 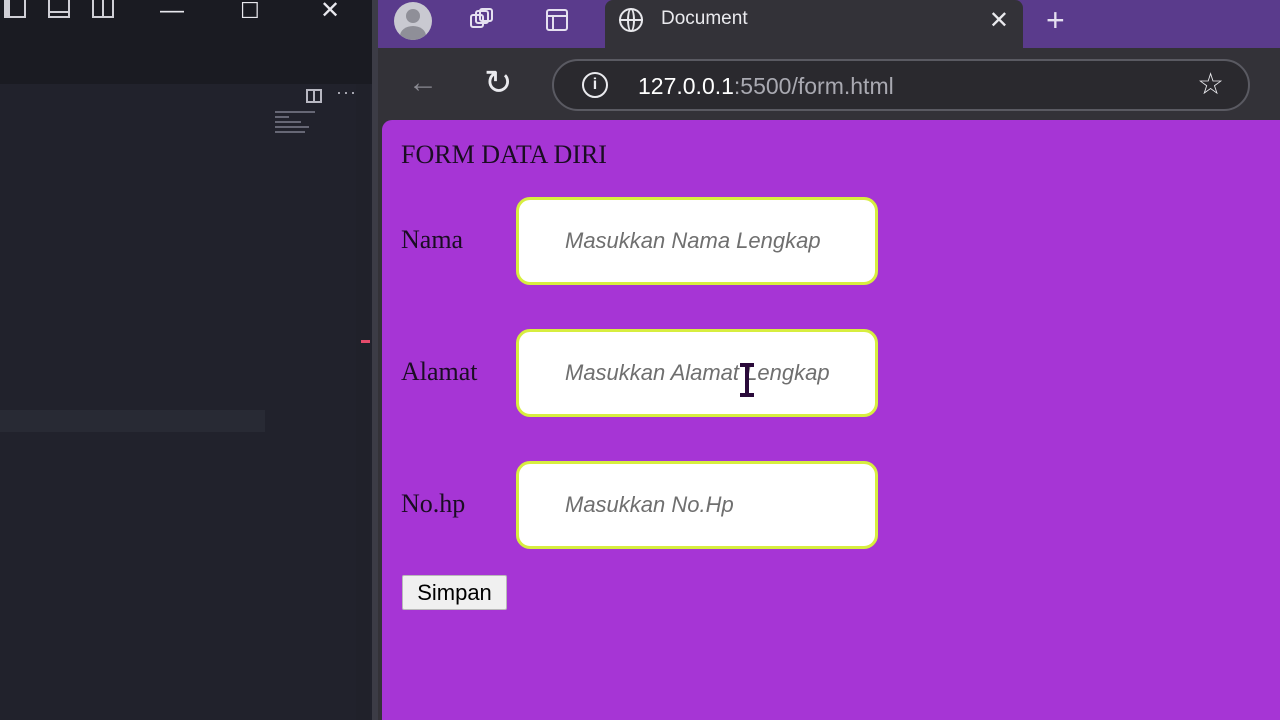 I want to click on back-icon: ←, so click(x=423, y=83).